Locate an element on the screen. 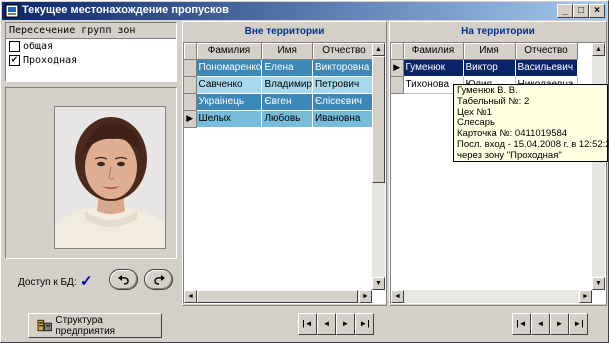 Image resolution: width=609 pixels, height=343 pixels. cell-firstname: Євген is located at coordinates (287, 102).